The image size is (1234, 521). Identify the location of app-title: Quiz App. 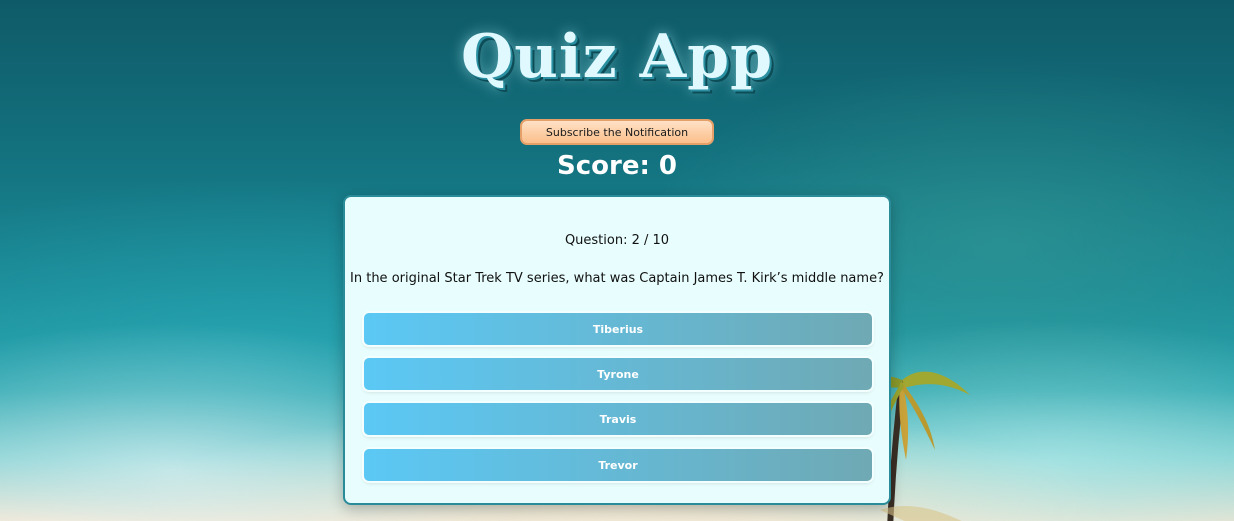
(617, 57).